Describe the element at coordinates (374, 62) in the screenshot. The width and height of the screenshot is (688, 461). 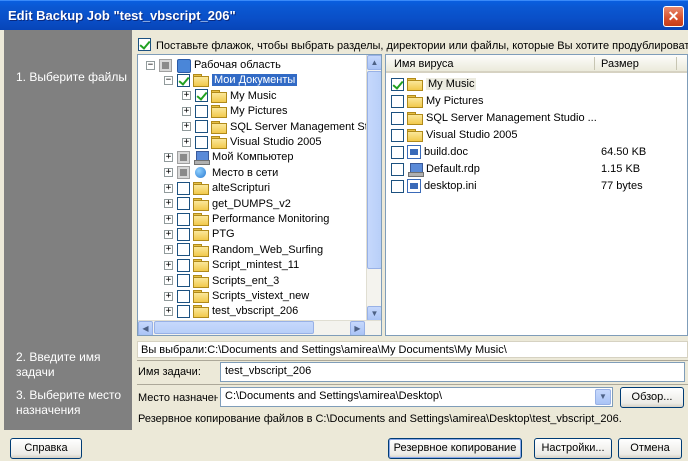
I see `scroll-up-button: ▲` at that location.